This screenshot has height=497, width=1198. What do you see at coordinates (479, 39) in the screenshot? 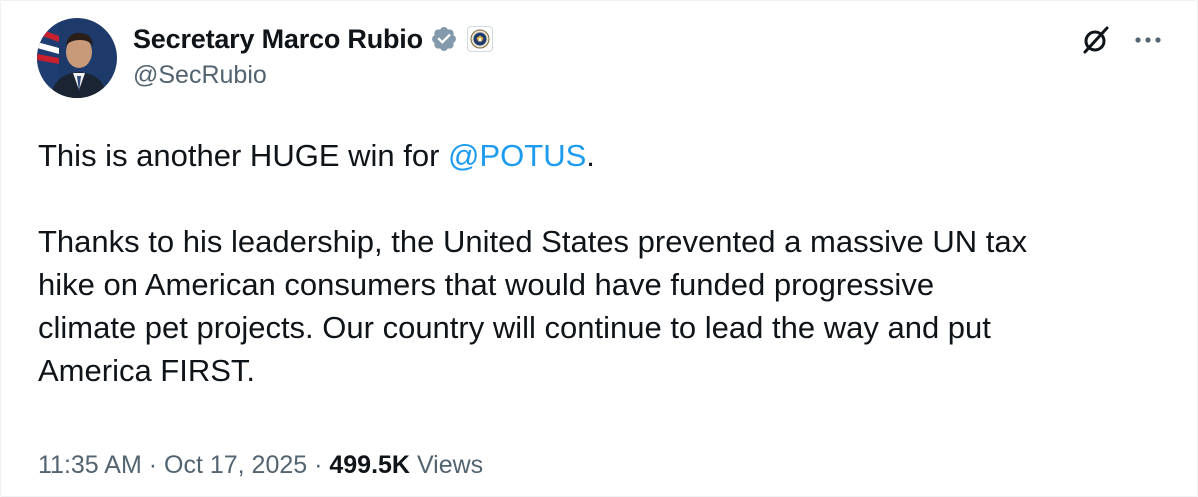
I see `state-department-seal-icon` at bounding box center [479, 39].